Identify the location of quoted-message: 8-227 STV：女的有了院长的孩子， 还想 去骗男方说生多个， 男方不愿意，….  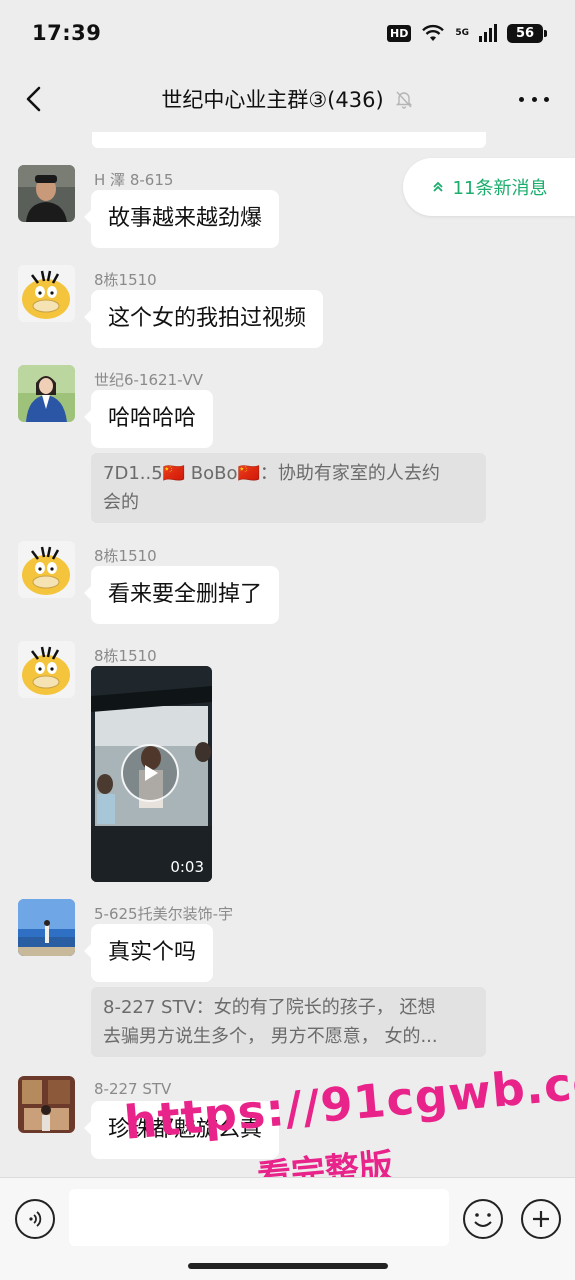
(288, 1022).